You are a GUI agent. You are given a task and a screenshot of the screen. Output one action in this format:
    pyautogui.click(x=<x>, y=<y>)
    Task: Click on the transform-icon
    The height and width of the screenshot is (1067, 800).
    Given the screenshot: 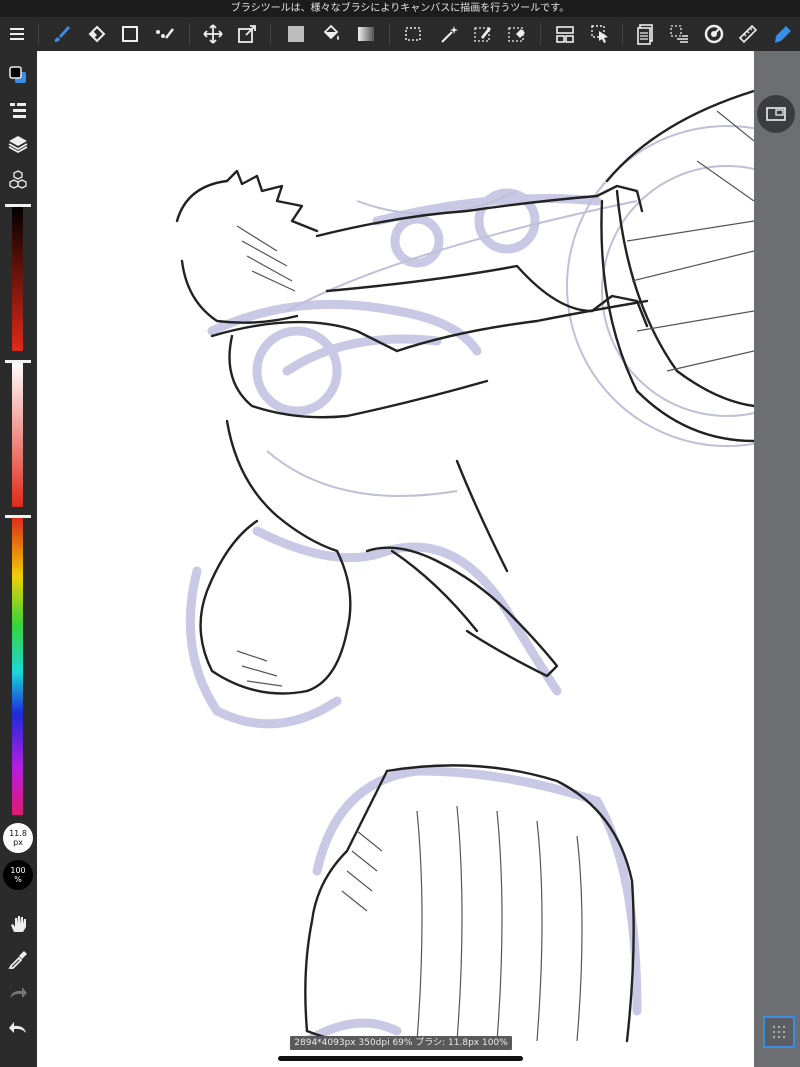 What is the action you would take?
    pyautogui.click(x=247, y=34)
    